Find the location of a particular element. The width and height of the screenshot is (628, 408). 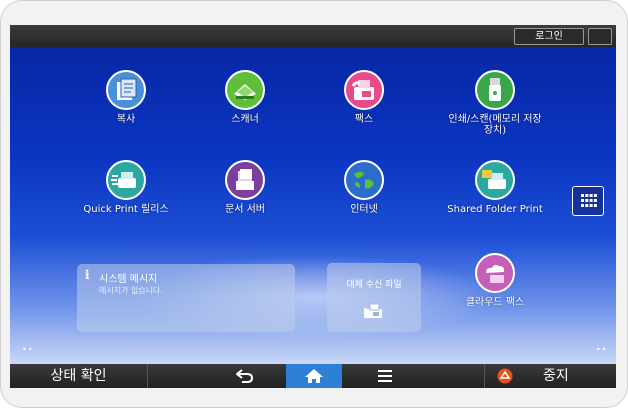

back-arrow-icon is located at coordinates (245, 376).